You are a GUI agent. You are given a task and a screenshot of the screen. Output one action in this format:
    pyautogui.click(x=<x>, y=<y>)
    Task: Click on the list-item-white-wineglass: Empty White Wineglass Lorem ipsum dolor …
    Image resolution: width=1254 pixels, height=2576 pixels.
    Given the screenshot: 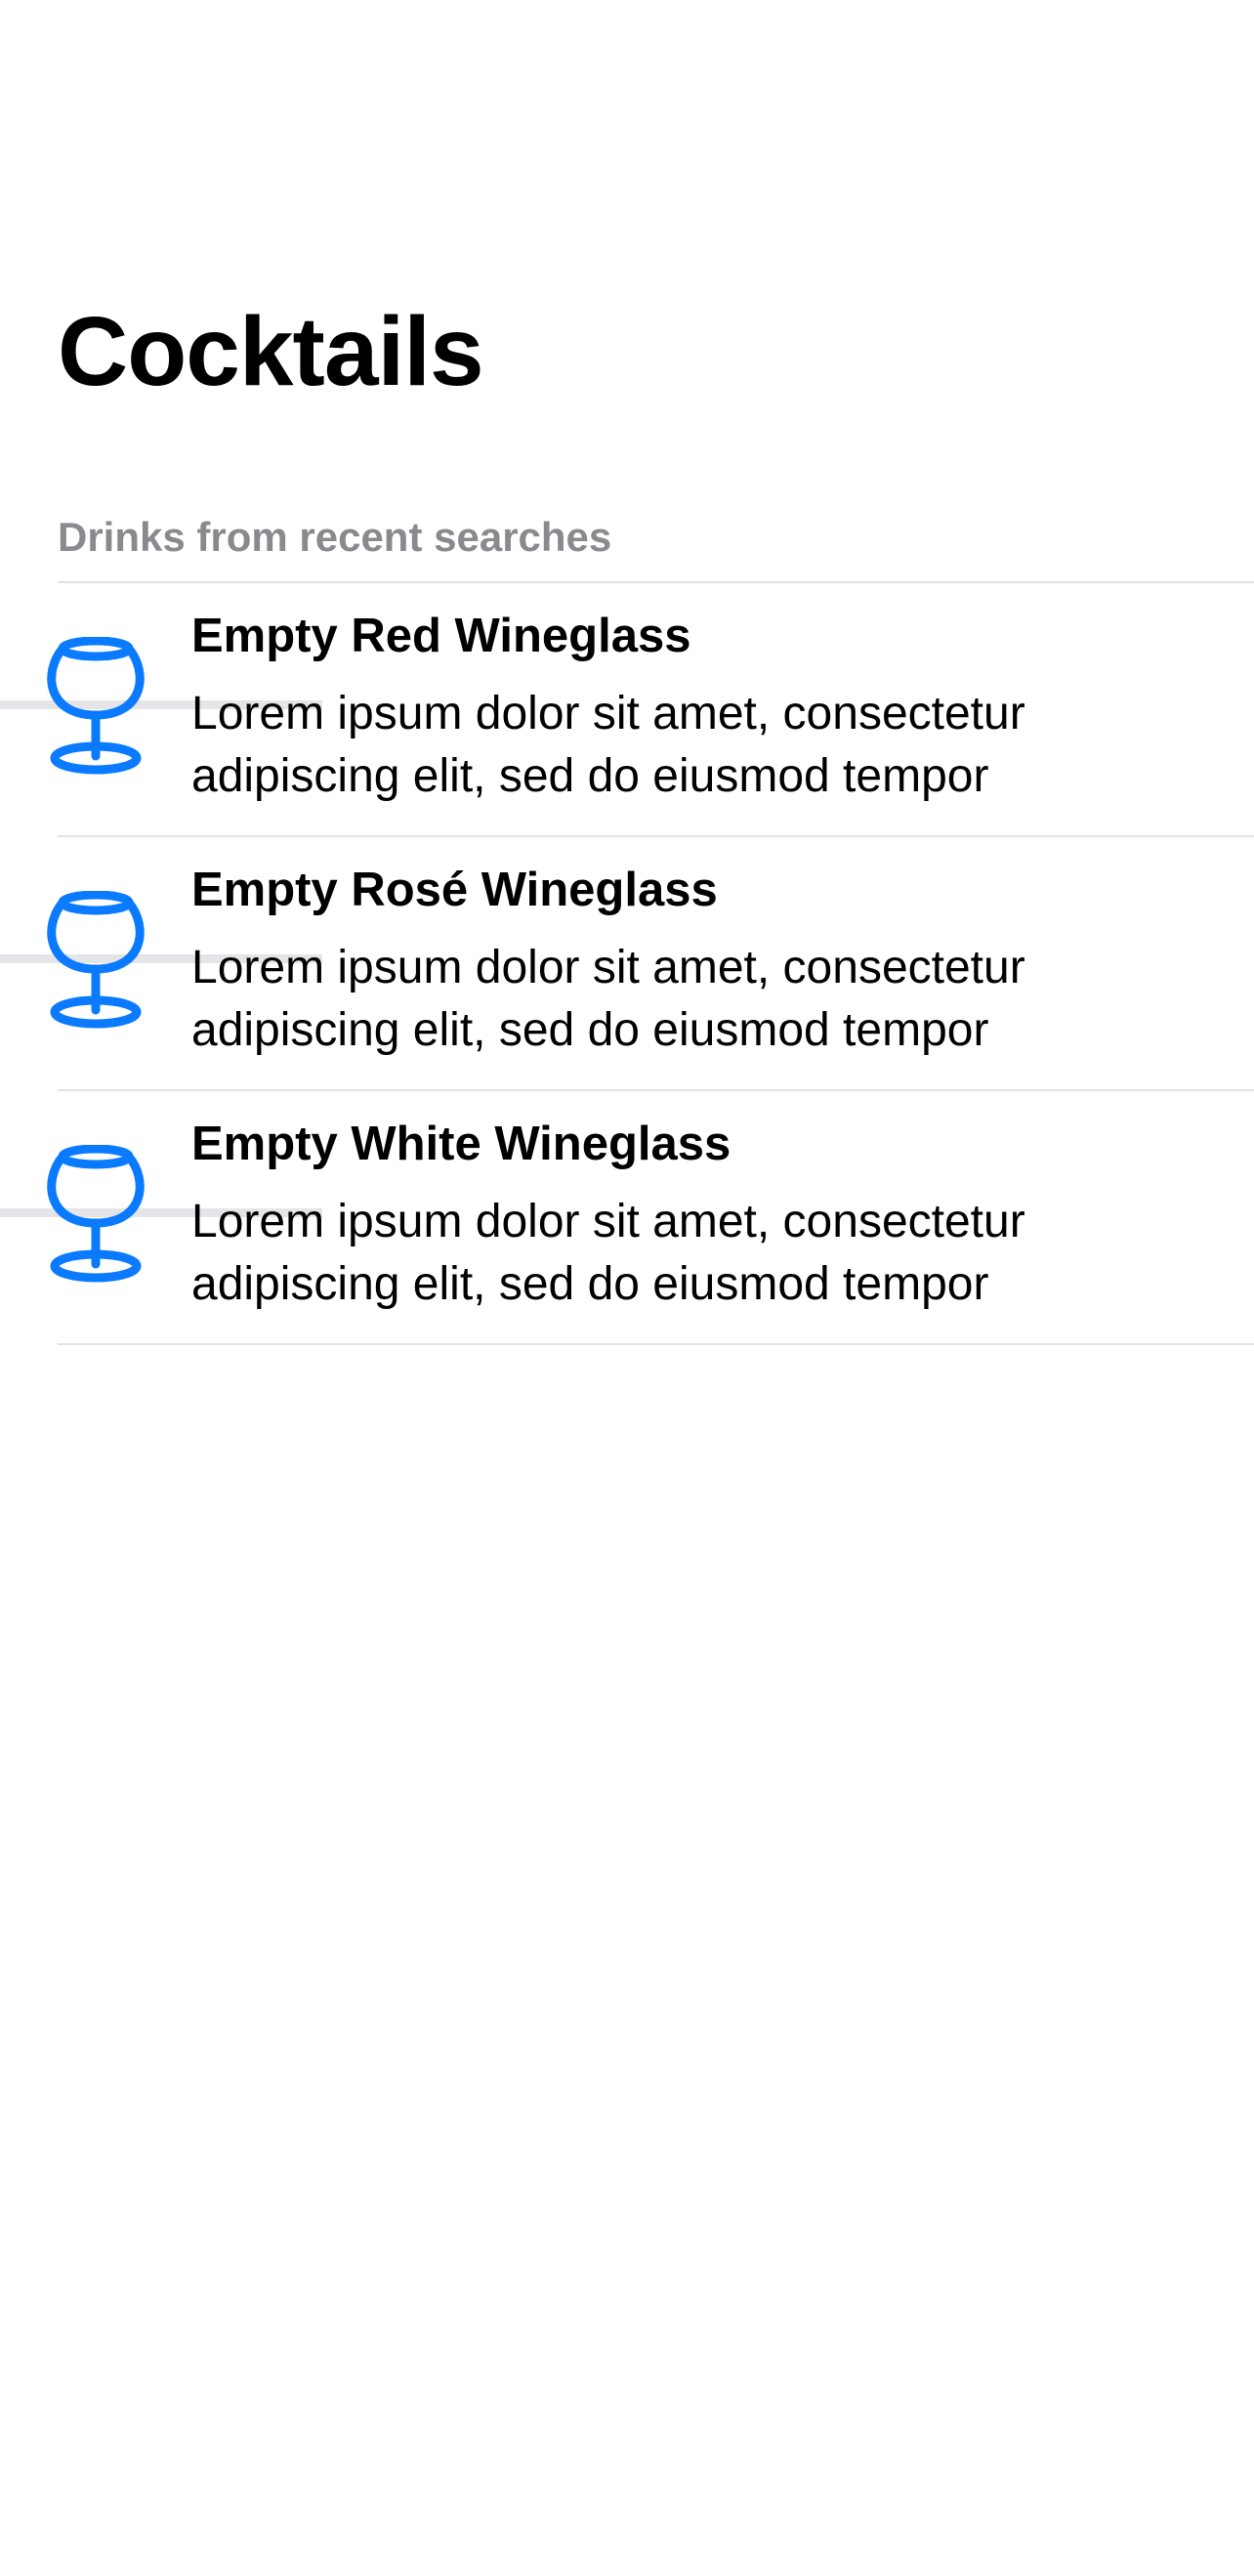 What is the action you would take?
    pyautogui.click(x=627, y=1217)
    